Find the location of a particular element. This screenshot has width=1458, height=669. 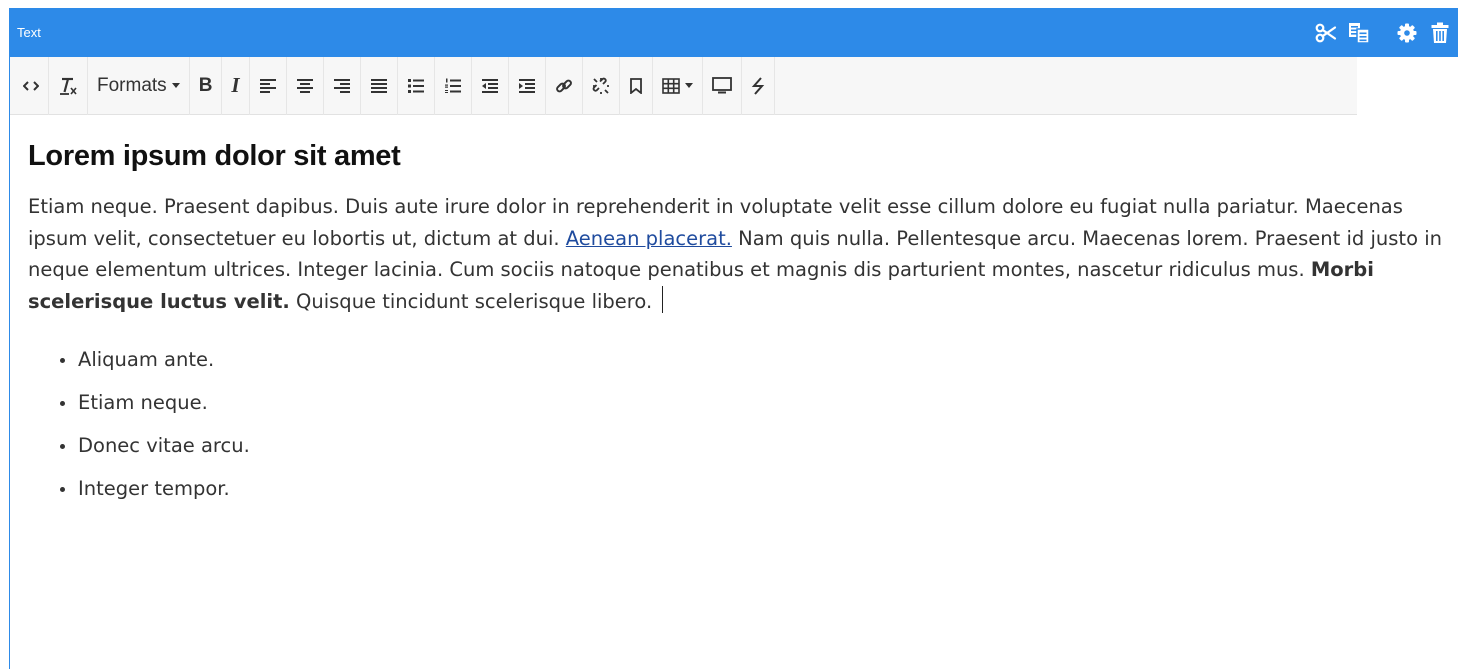

indent-button is located at coordinates (527, 85).